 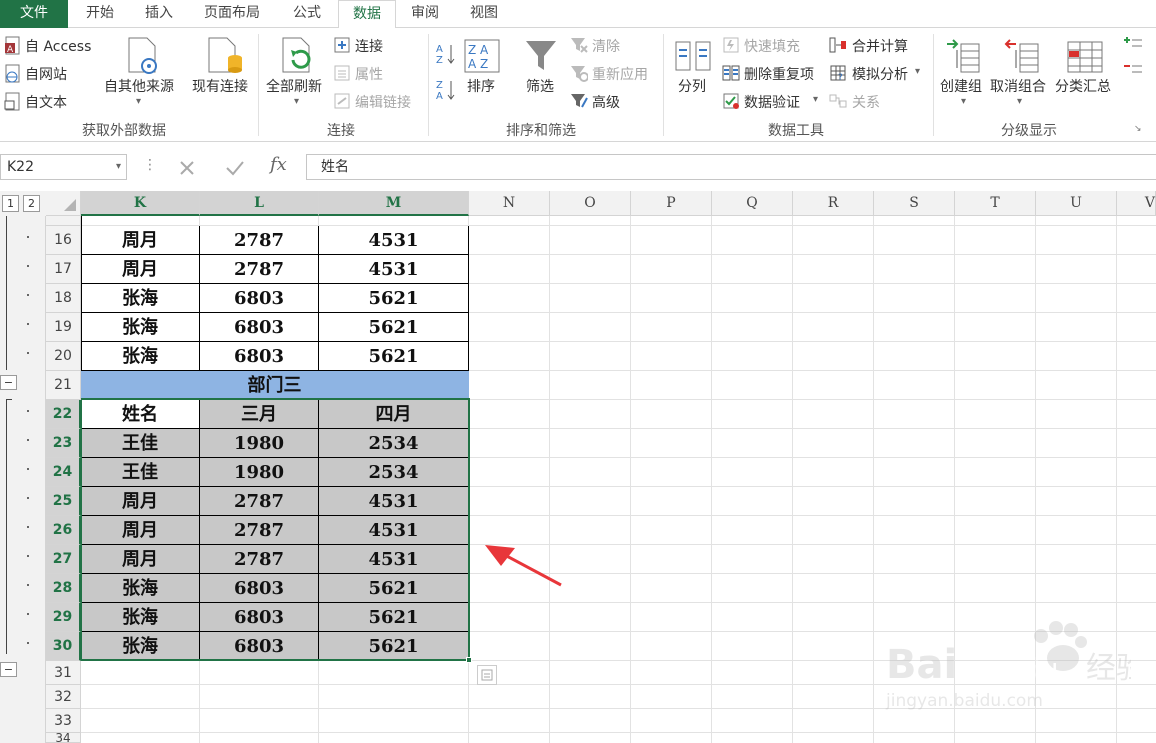 I want to click on outline-level-1-button: 1, so click(x=10, y=203).